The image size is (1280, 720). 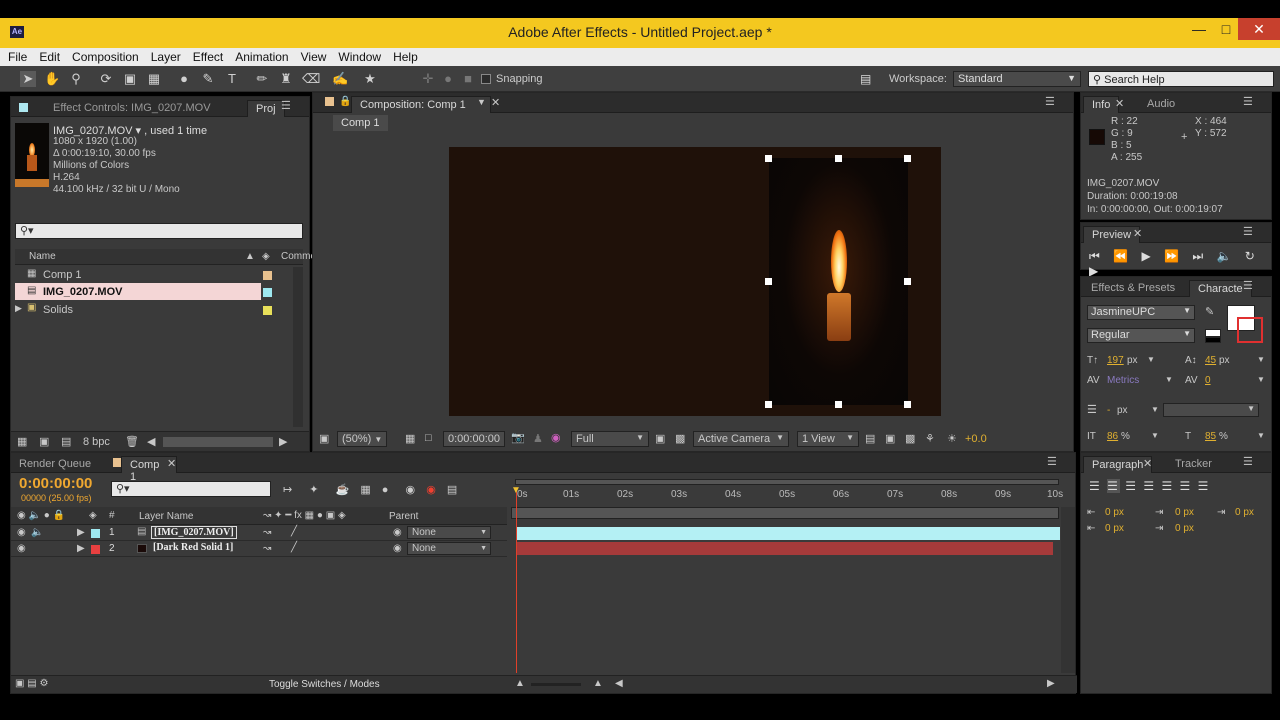 What do you see at coordinates (828, 439) in the screenshot?
I see `views-select: 1 View ▼` at bounding box center [828, 439].